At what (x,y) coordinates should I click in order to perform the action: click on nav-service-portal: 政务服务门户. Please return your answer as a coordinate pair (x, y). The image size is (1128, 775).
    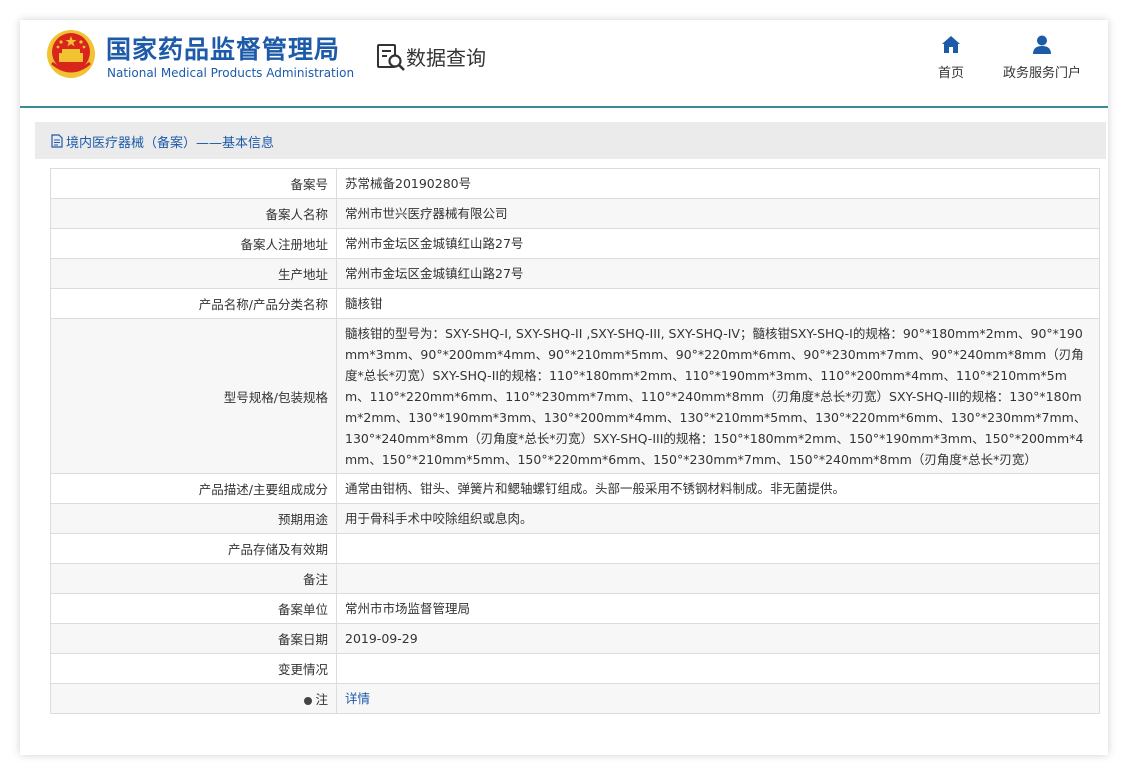
    Looking at the image, I should click on (1042, 57).